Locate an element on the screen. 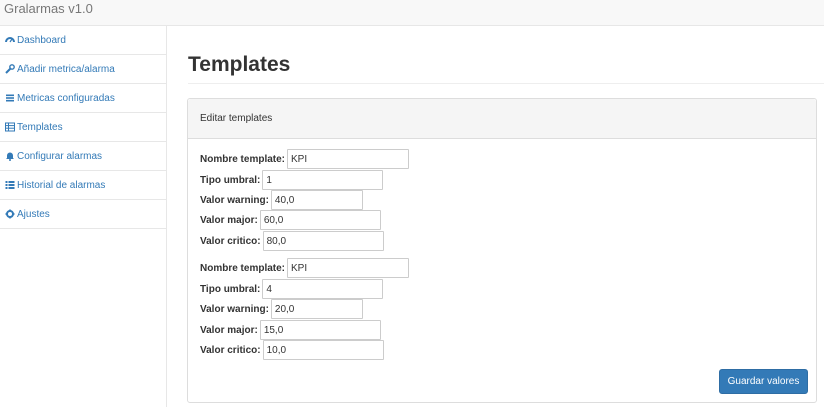 This screenshot has height=407, width=824. dashboard-icon is located at coordinates (9, 40).